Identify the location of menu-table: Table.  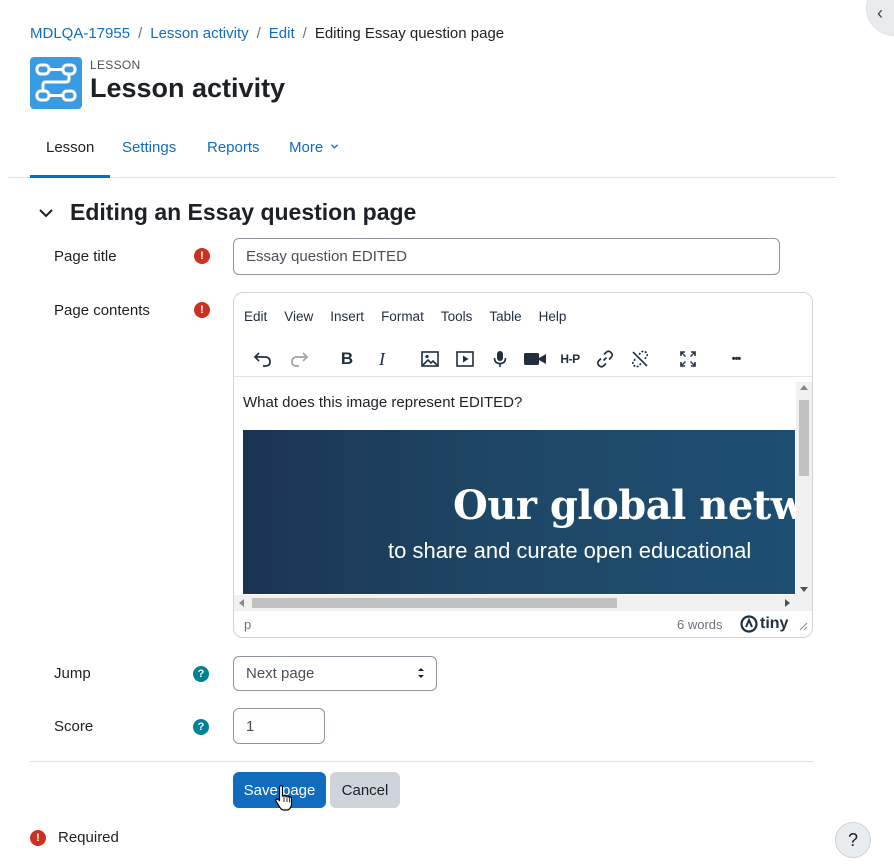
(505, 316).